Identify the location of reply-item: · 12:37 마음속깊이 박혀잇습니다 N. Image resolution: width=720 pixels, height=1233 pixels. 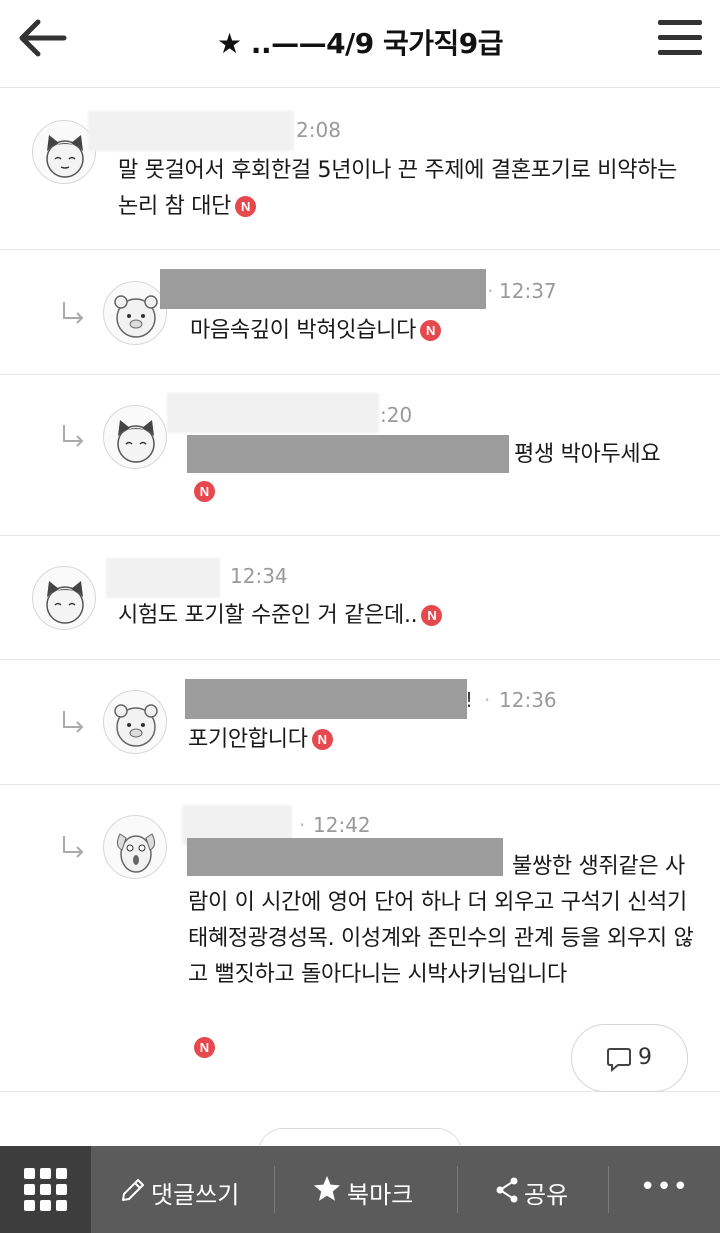
(360, 312).